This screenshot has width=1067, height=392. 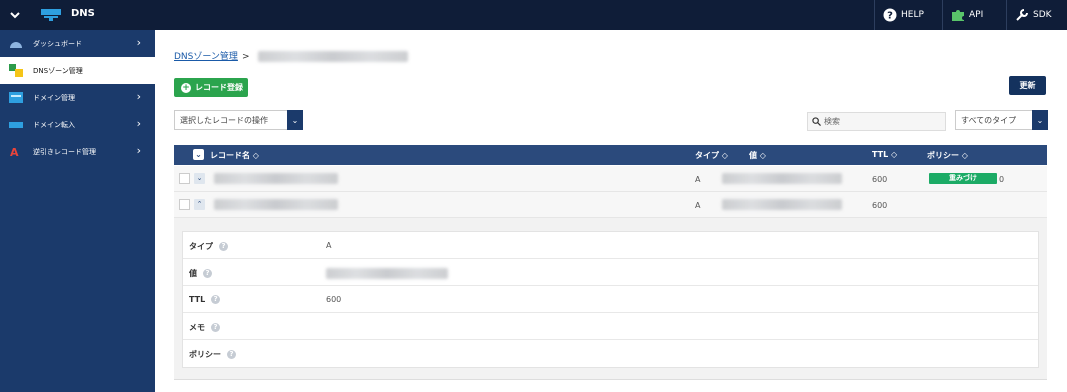 I want to click on detail-row-ttl: TTL? 600, so click(x=610, y=299).